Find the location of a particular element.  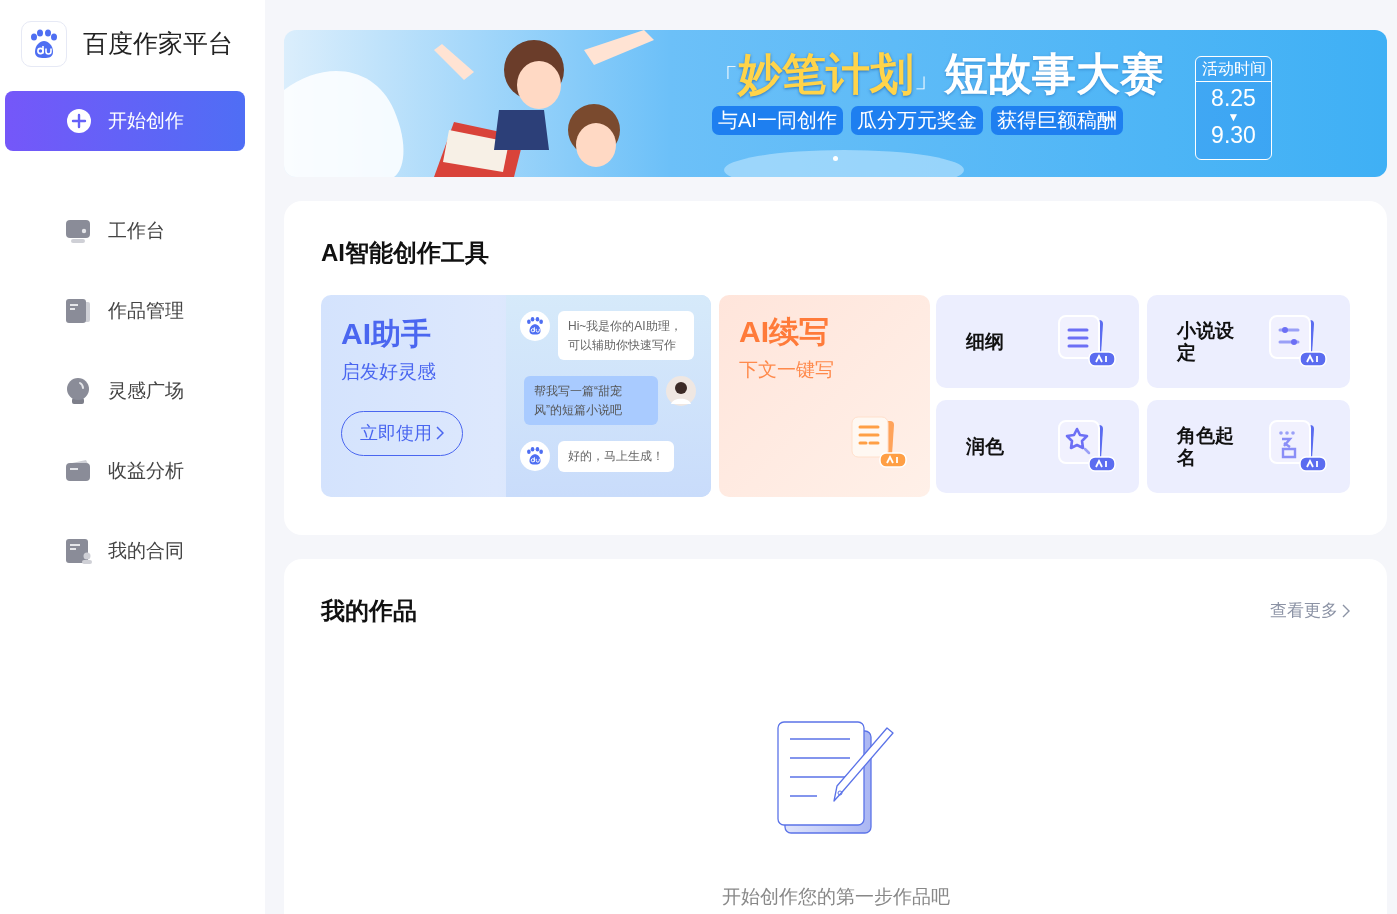

plus-icon is located at coordinates (79, 121).